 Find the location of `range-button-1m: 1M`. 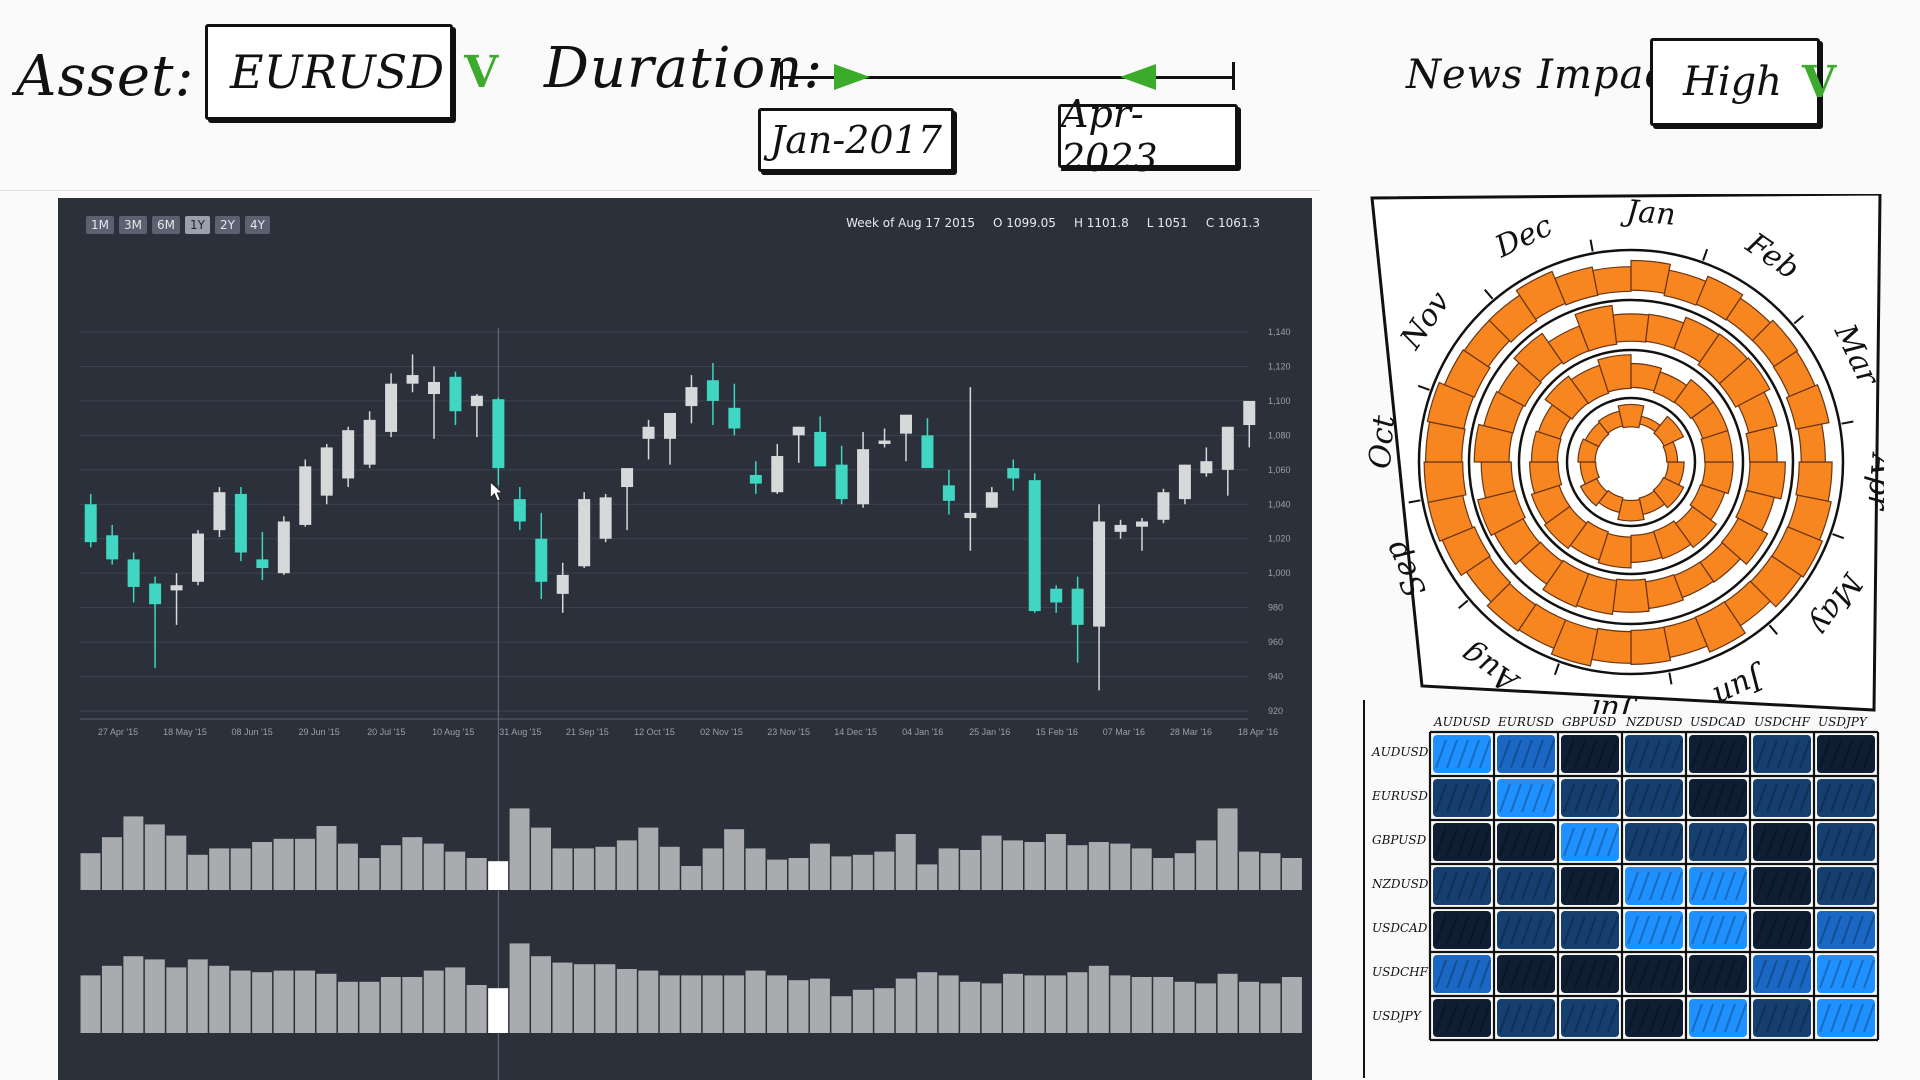

range-button-1m: 1M is located at coordinates (100, 225).